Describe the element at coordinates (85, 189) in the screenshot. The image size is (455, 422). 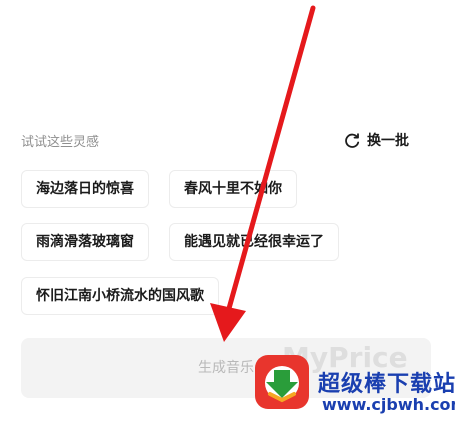
I see `inspiration-chip-1: 海边落日的惊喜` at that location.